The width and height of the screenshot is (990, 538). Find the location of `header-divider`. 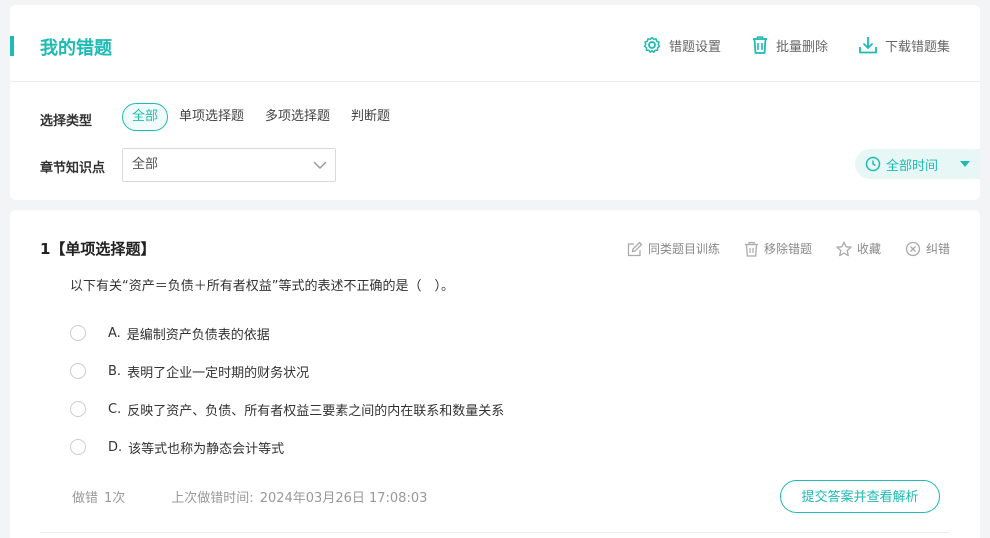

header-divider is located at coordinates (495, 81).